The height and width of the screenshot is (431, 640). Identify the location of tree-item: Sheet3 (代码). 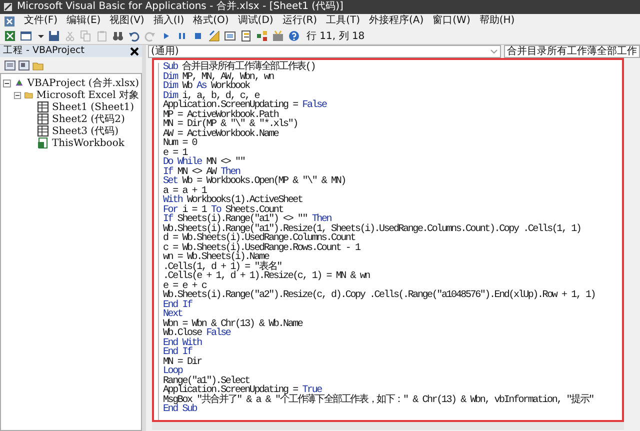
(85, 131).